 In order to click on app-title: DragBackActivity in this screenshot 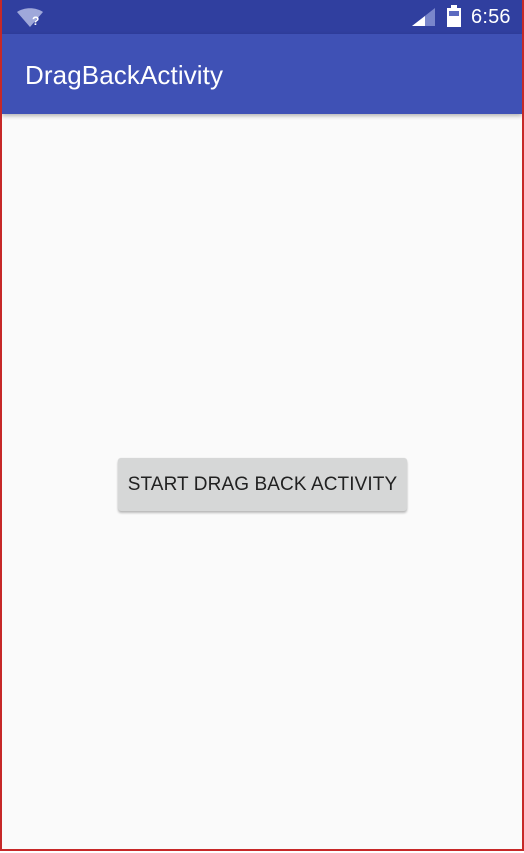, I will do `click(124, 75)`.